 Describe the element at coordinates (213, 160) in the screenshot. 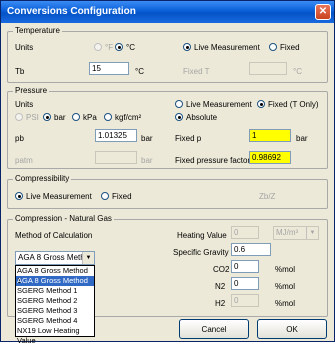

I see `fixed-factor-label: Fixed pressure factor` at that location.